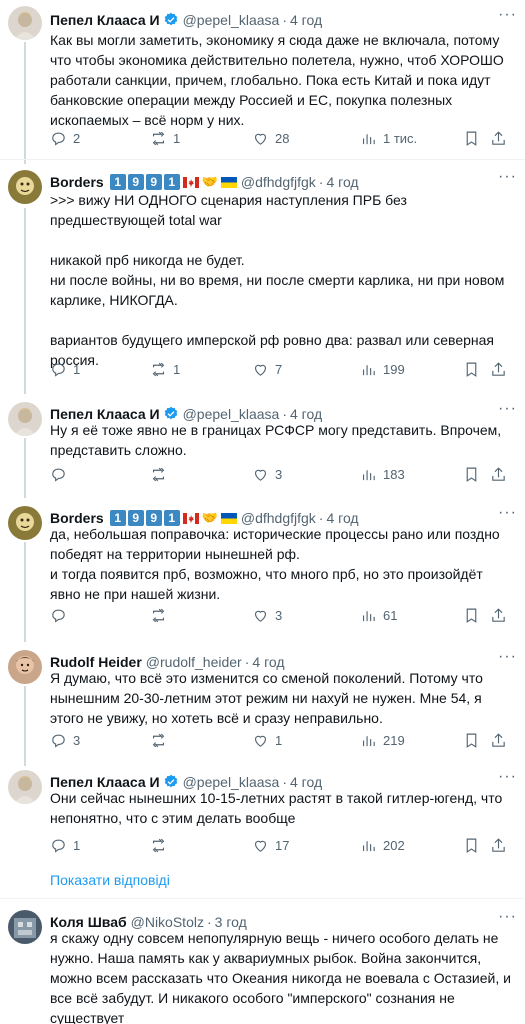 This screenshot has width=525, height=1024. Describe the element at coordinates (283, 740) in the screenshot. I see `tweet-actions: 3 1 219` at that location.